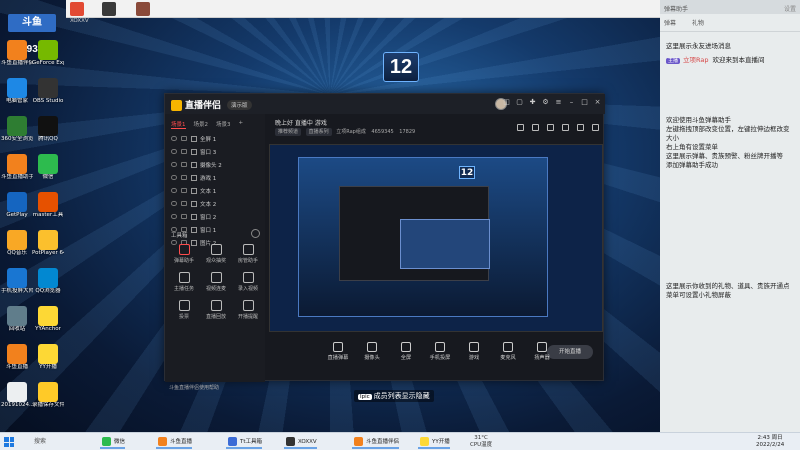 This screenshot has height=450, width=800. What do you see at coordinates (215, 138) in the screenshot?
I see `layer-row: 全屏 1` at bounding box center [215, 138].